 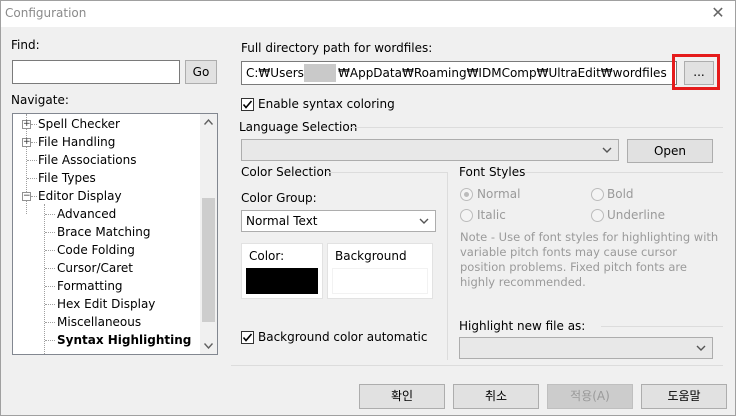 I want to click on color-group-label: Color Group:, so click(x=279, y=198).